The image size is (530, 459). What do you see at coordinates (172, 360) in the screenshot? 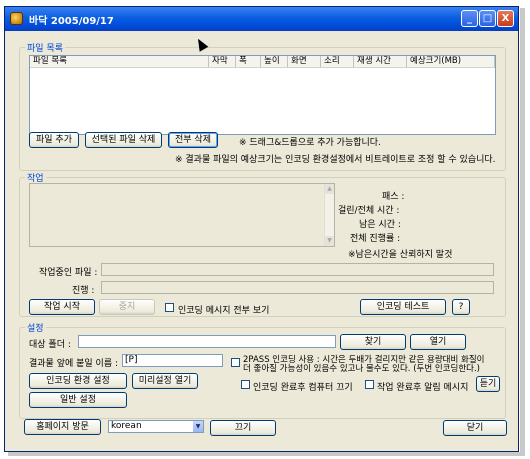
I see `prefix-input: [P]` at bounding box center [172, 360].